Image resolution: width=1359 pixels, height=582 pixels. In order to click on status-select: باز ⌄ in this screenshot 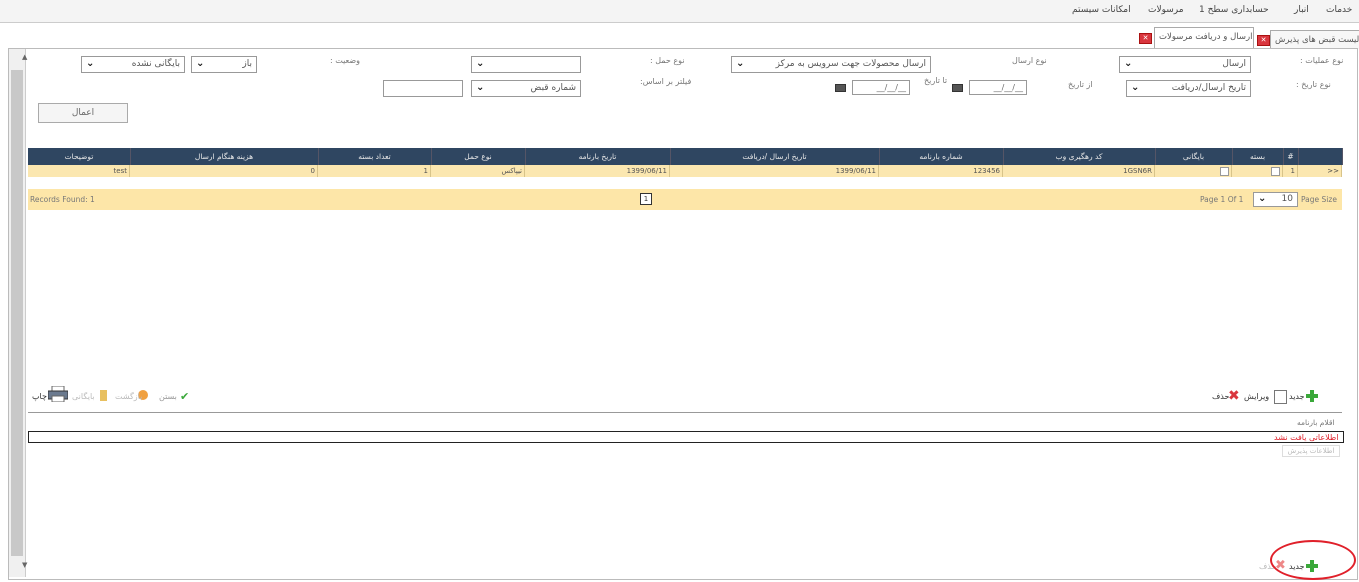, I will do `click(224, 64)`.